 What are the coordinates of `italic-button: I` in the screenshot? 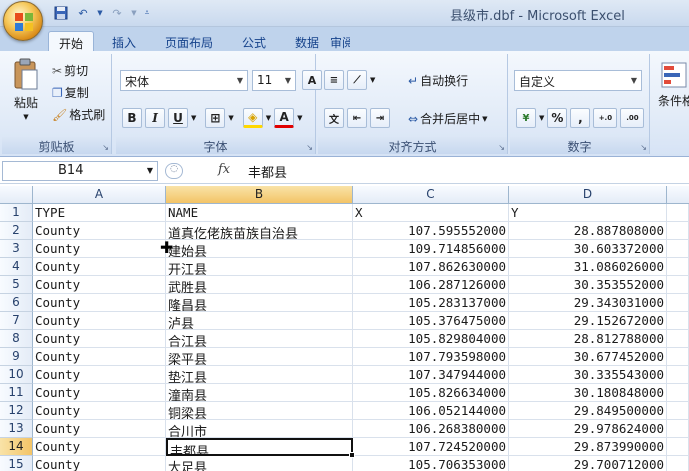 It's located at (155, 118).